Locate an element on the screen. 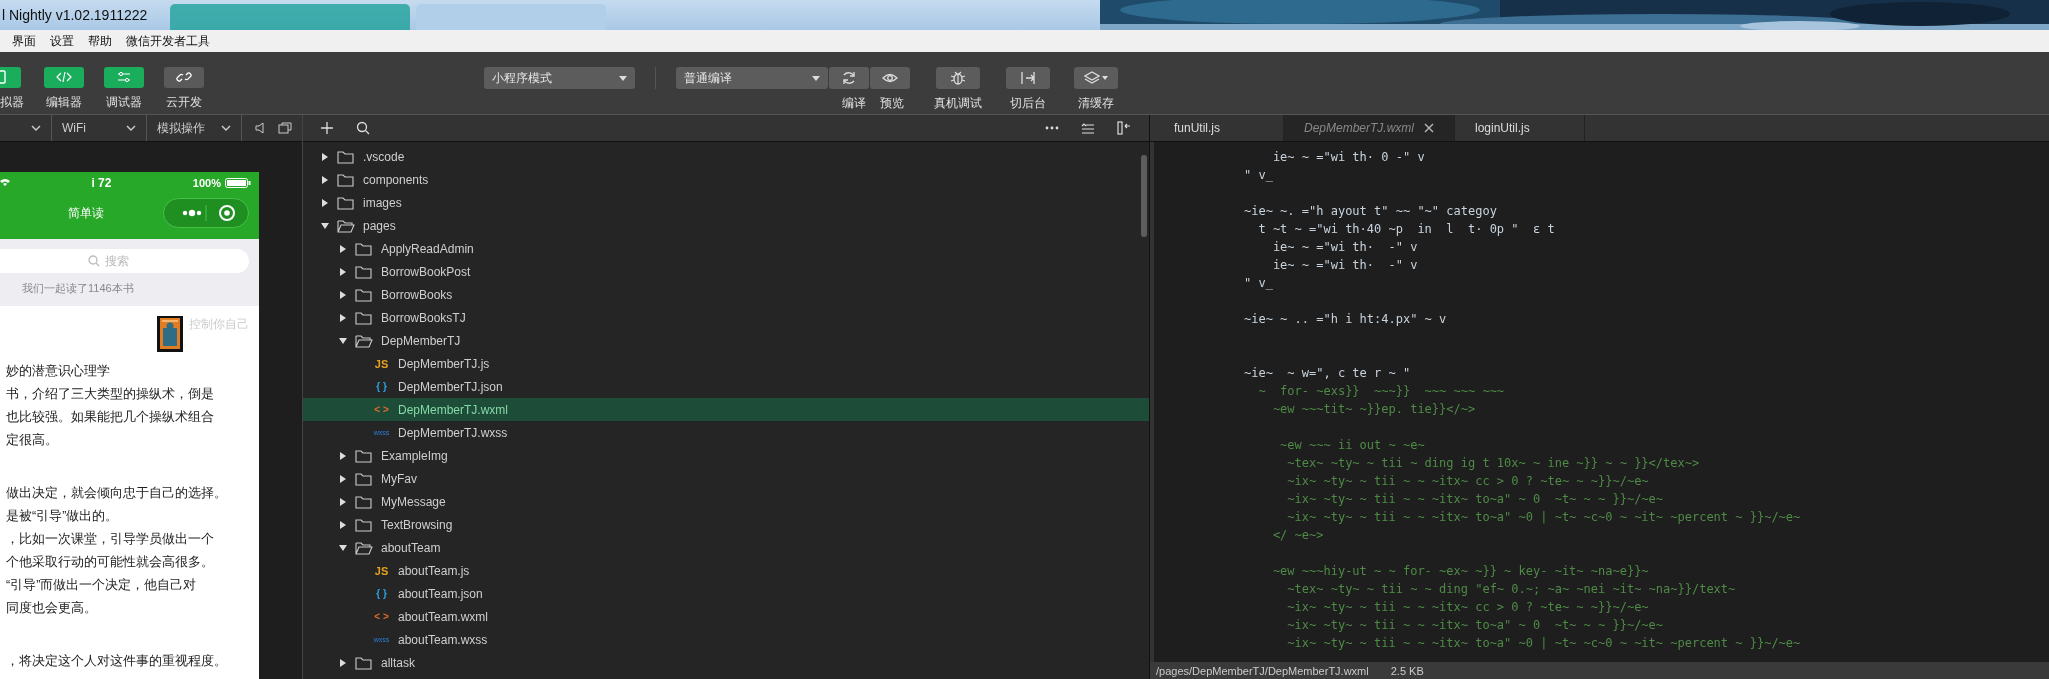  toolbar-label: 真机调试 is located at coordinates (958, 103).